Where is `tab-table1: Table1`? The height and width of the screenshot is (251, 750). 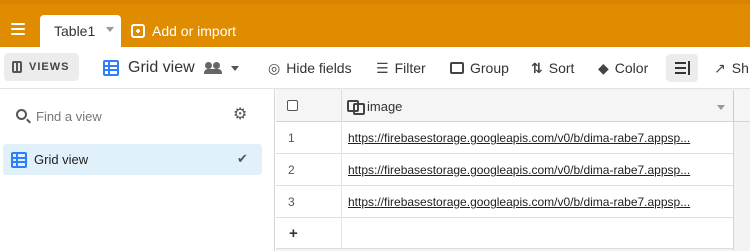 tab-table1: Table1 is located at coordinates (80, 31).